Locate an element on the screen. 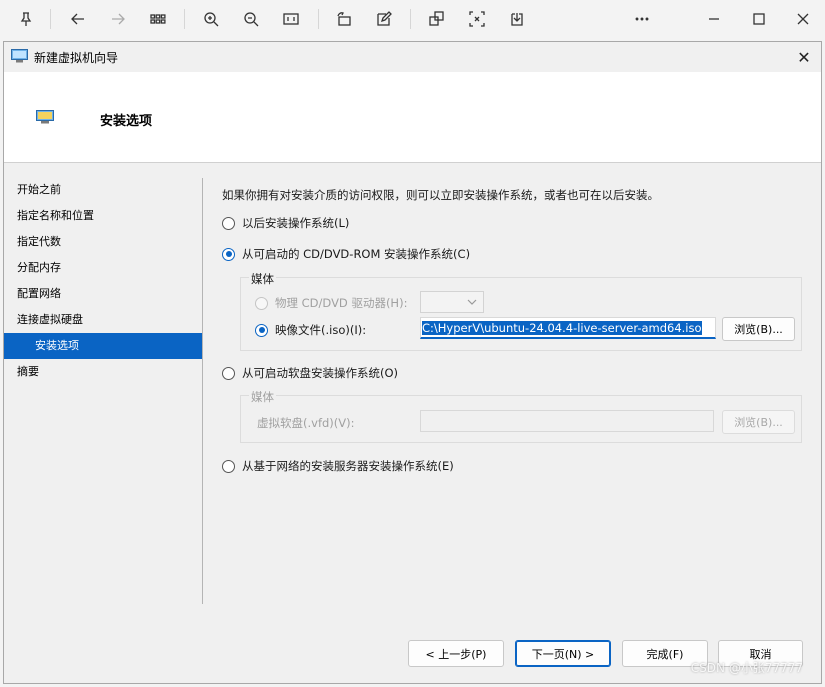 This screenshot has height=687, width=825. nav-item-installation-options: 安装选项 is located at coordinates (103, 346).